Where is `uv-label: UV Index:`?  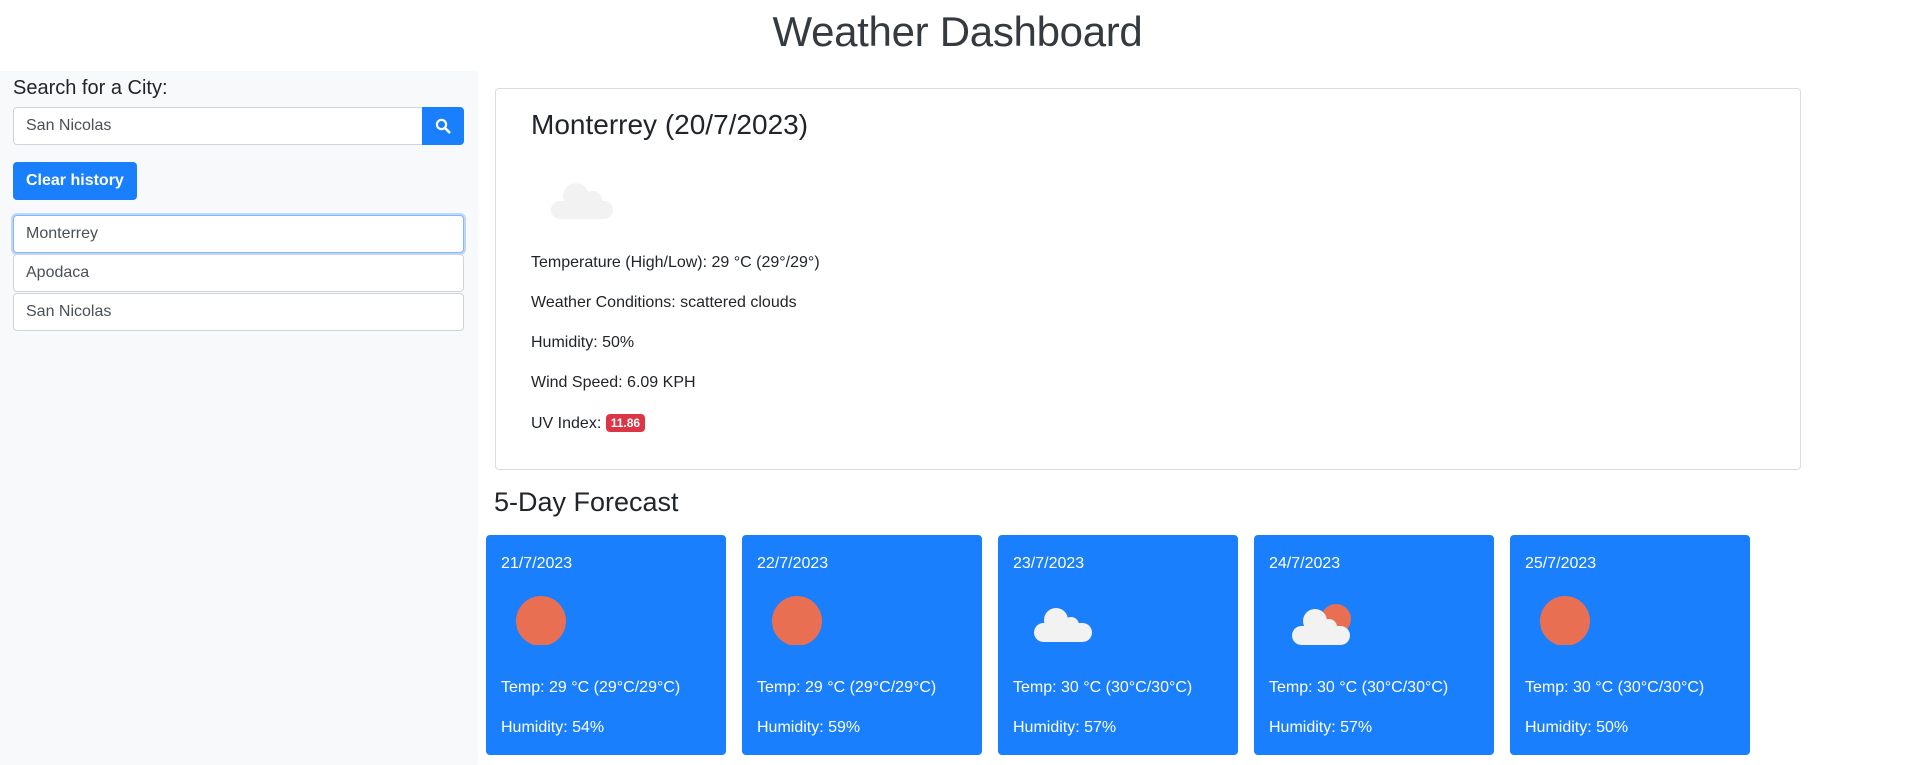
uv-label: UV Index: is located at coordinates (566, 423).